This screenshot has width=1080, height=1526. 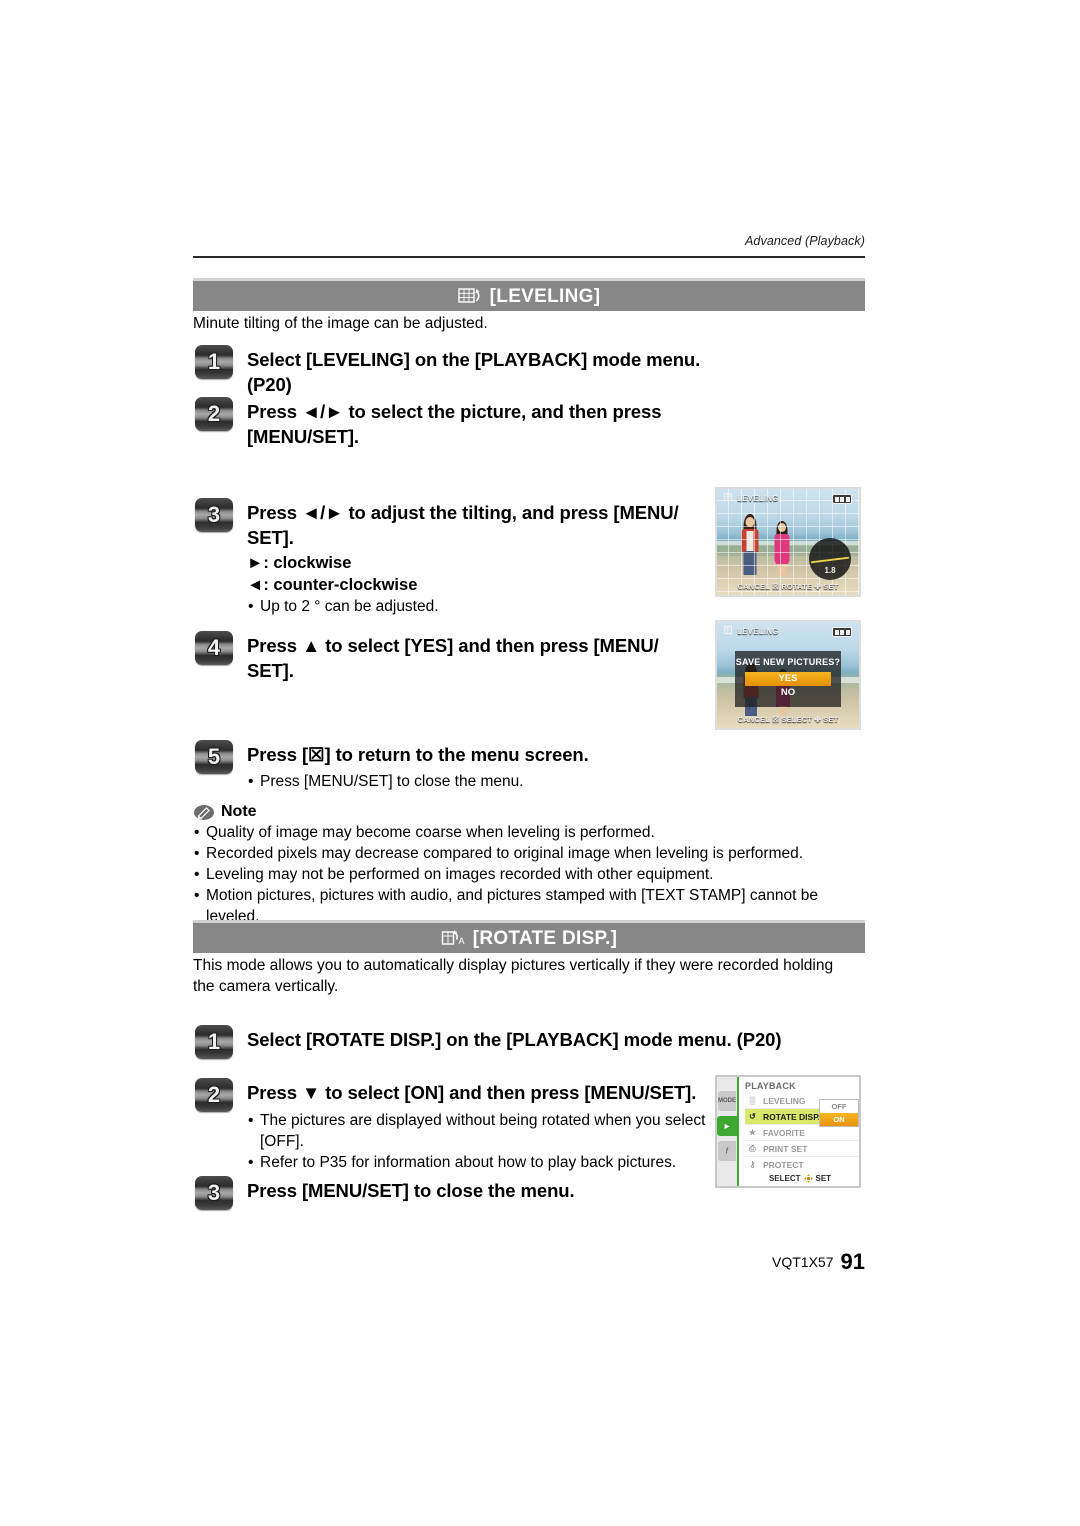 I want to click on substep-note: Press [MENU/SET] to close the menu., so click(x=477, y=781).